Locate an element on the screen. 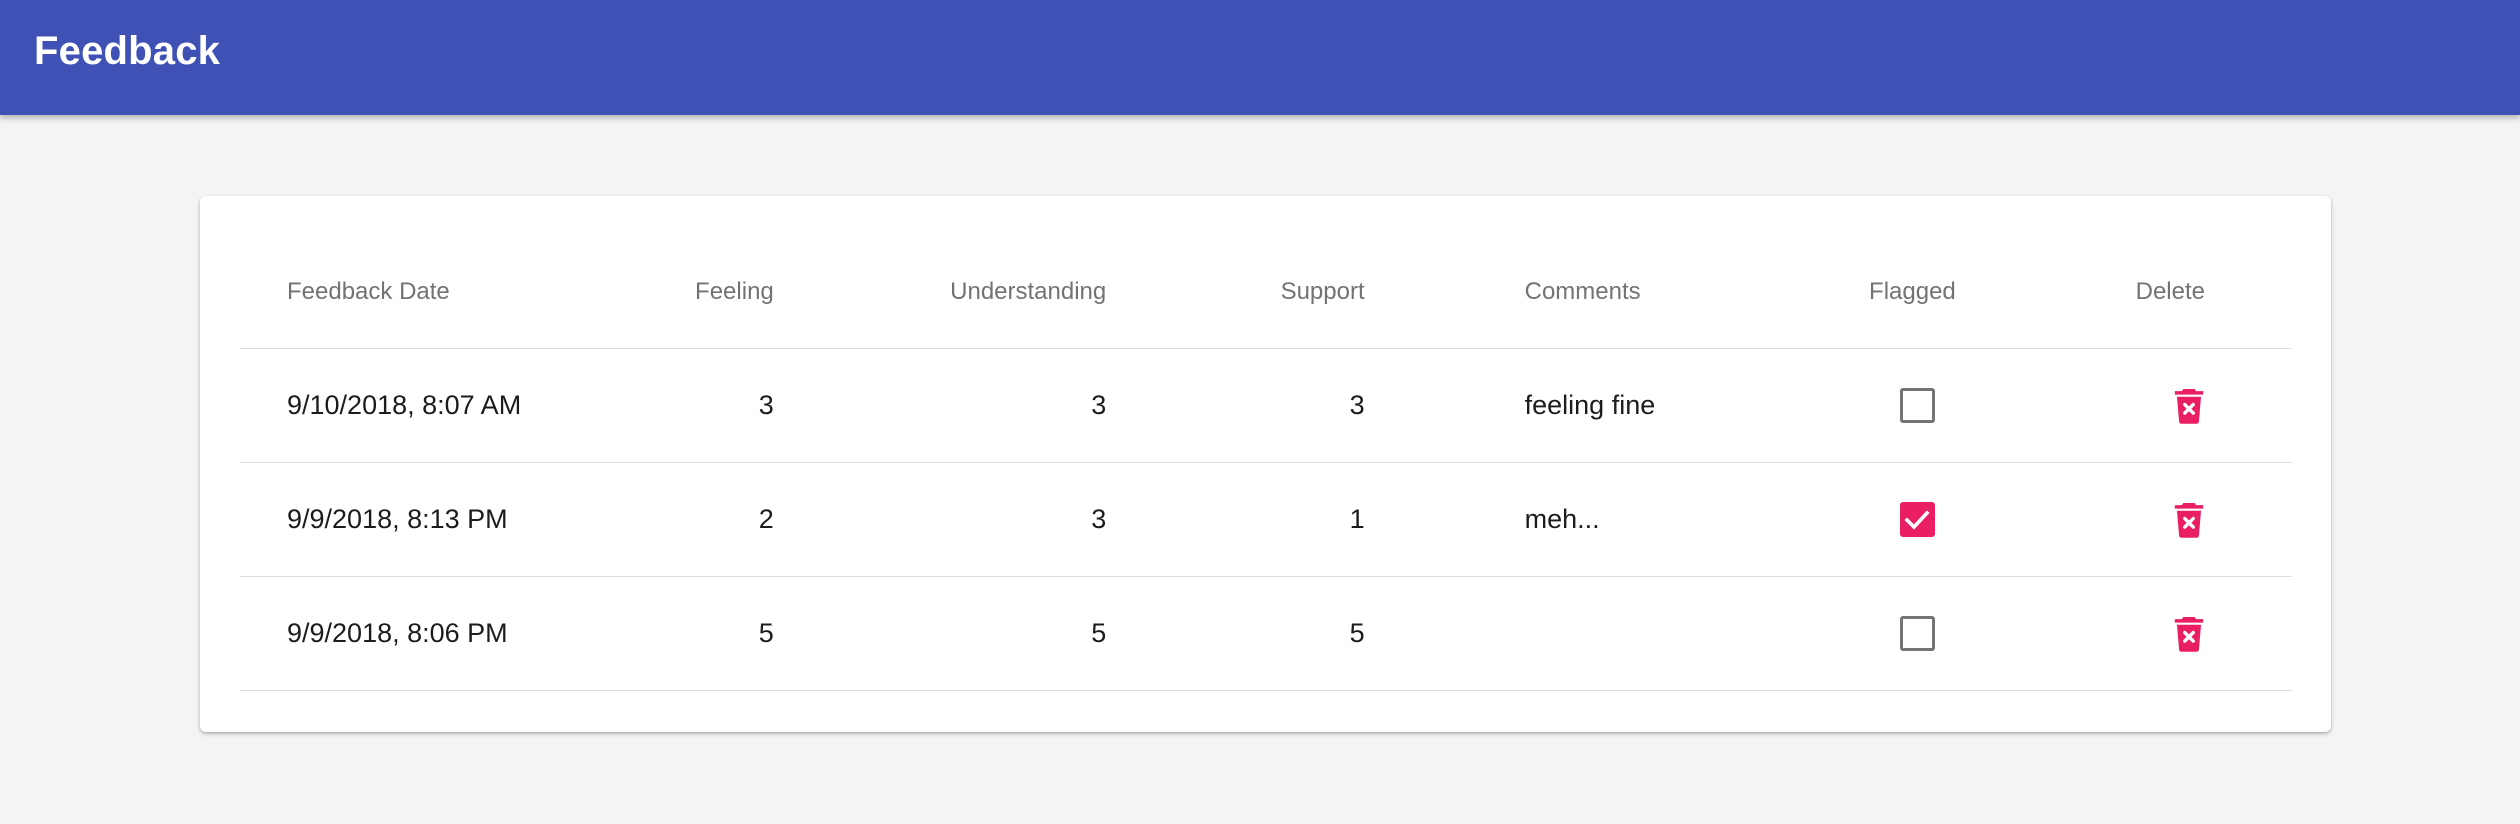 Image resolution: width=2520 pixels, height=824 pixels. cell-feedback-date: 9/9/2018, 8:06 PM is located at coordinates (439, 633).